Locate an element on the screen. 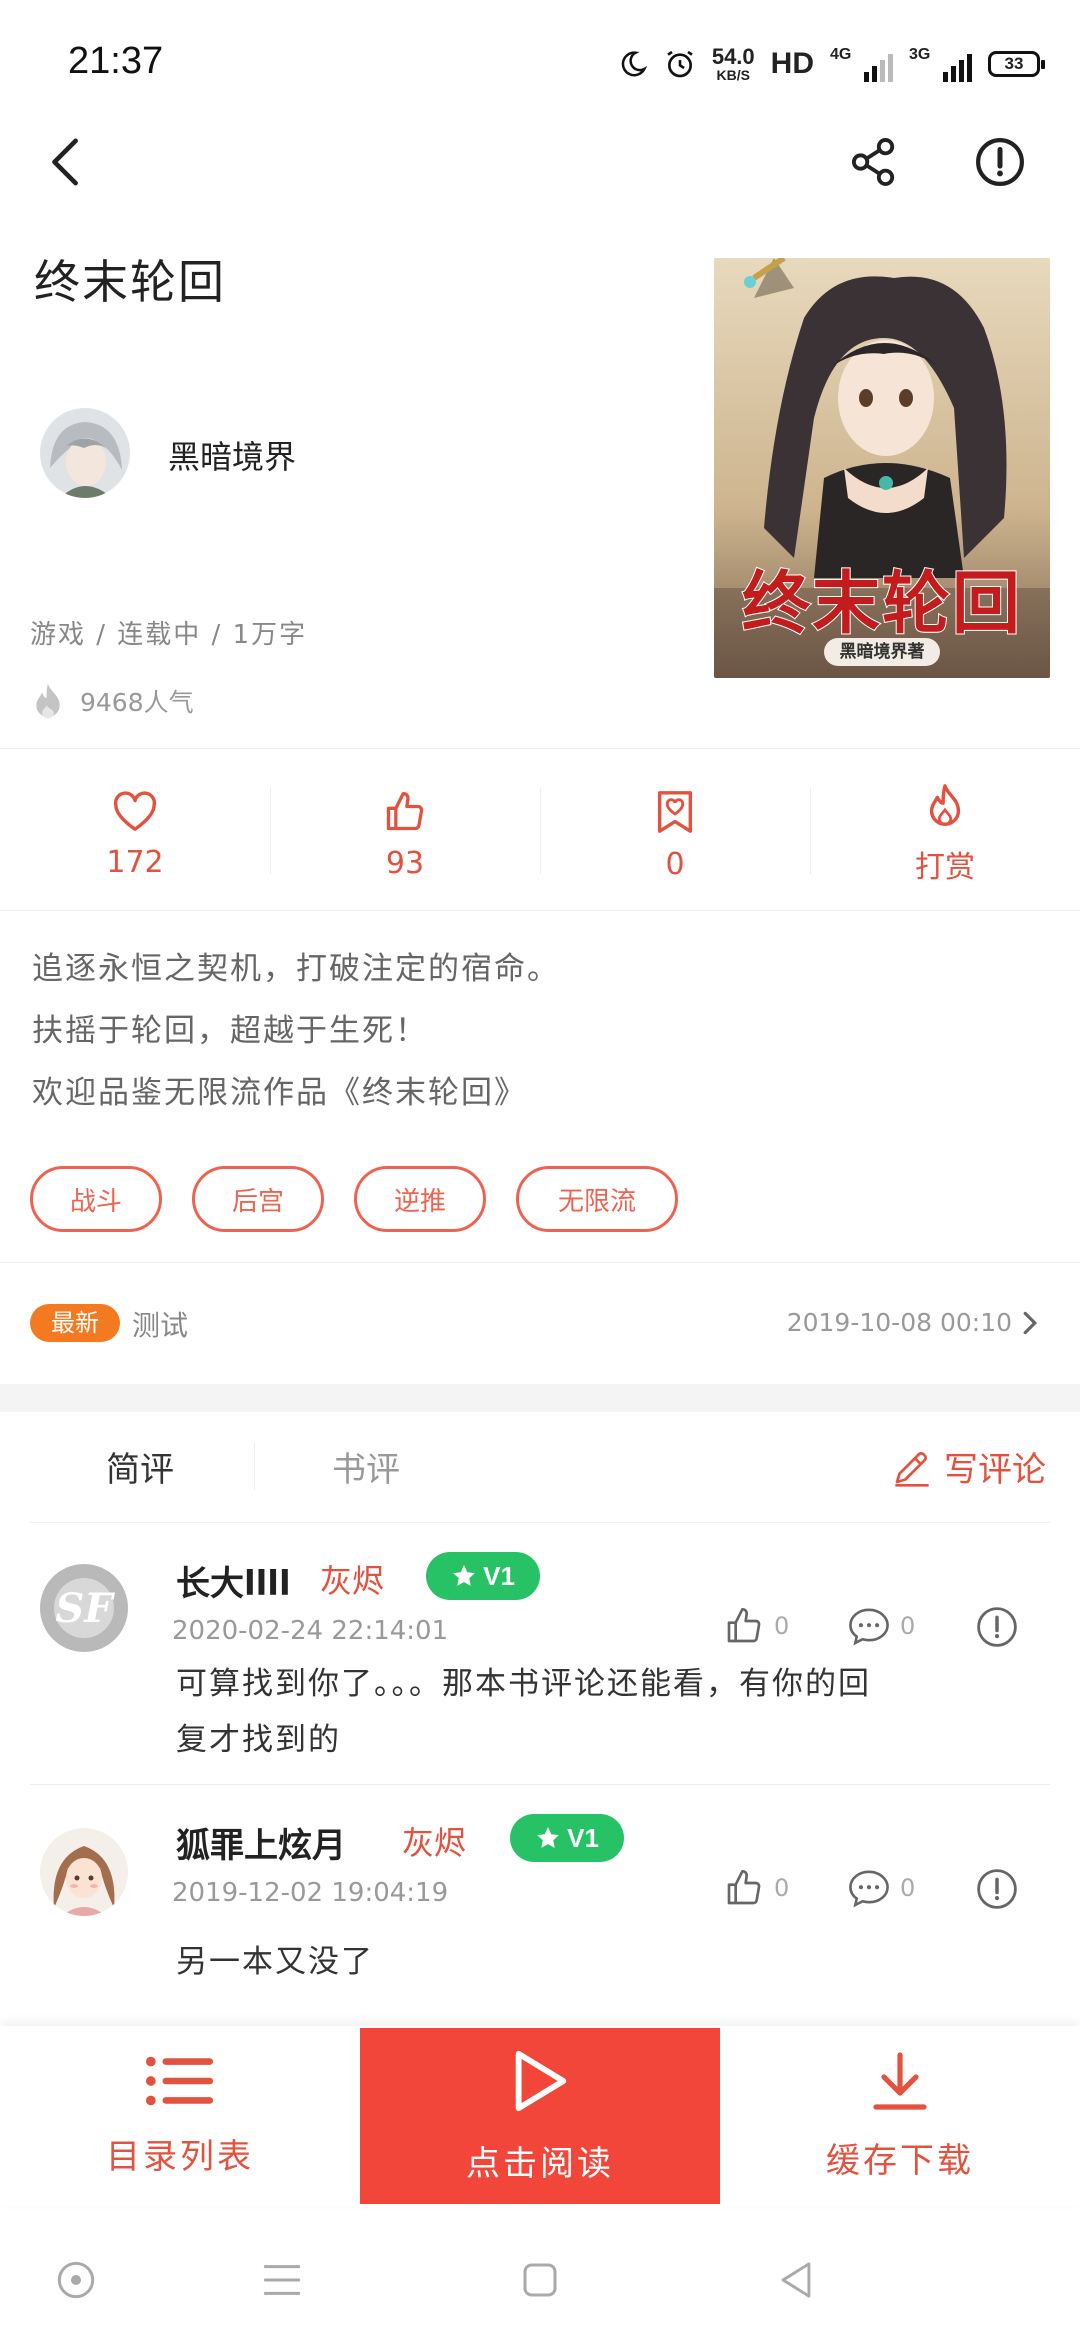  home-nav-button is located at coordinates (540, 2280).